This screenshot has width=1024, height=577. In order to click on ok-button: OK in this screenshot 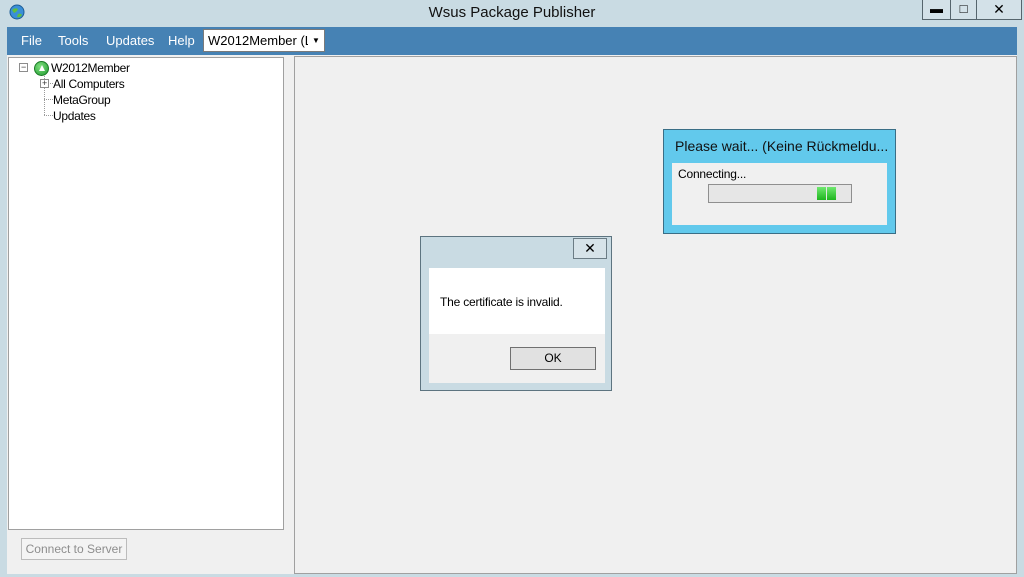, I will do `click(553, 358)`.